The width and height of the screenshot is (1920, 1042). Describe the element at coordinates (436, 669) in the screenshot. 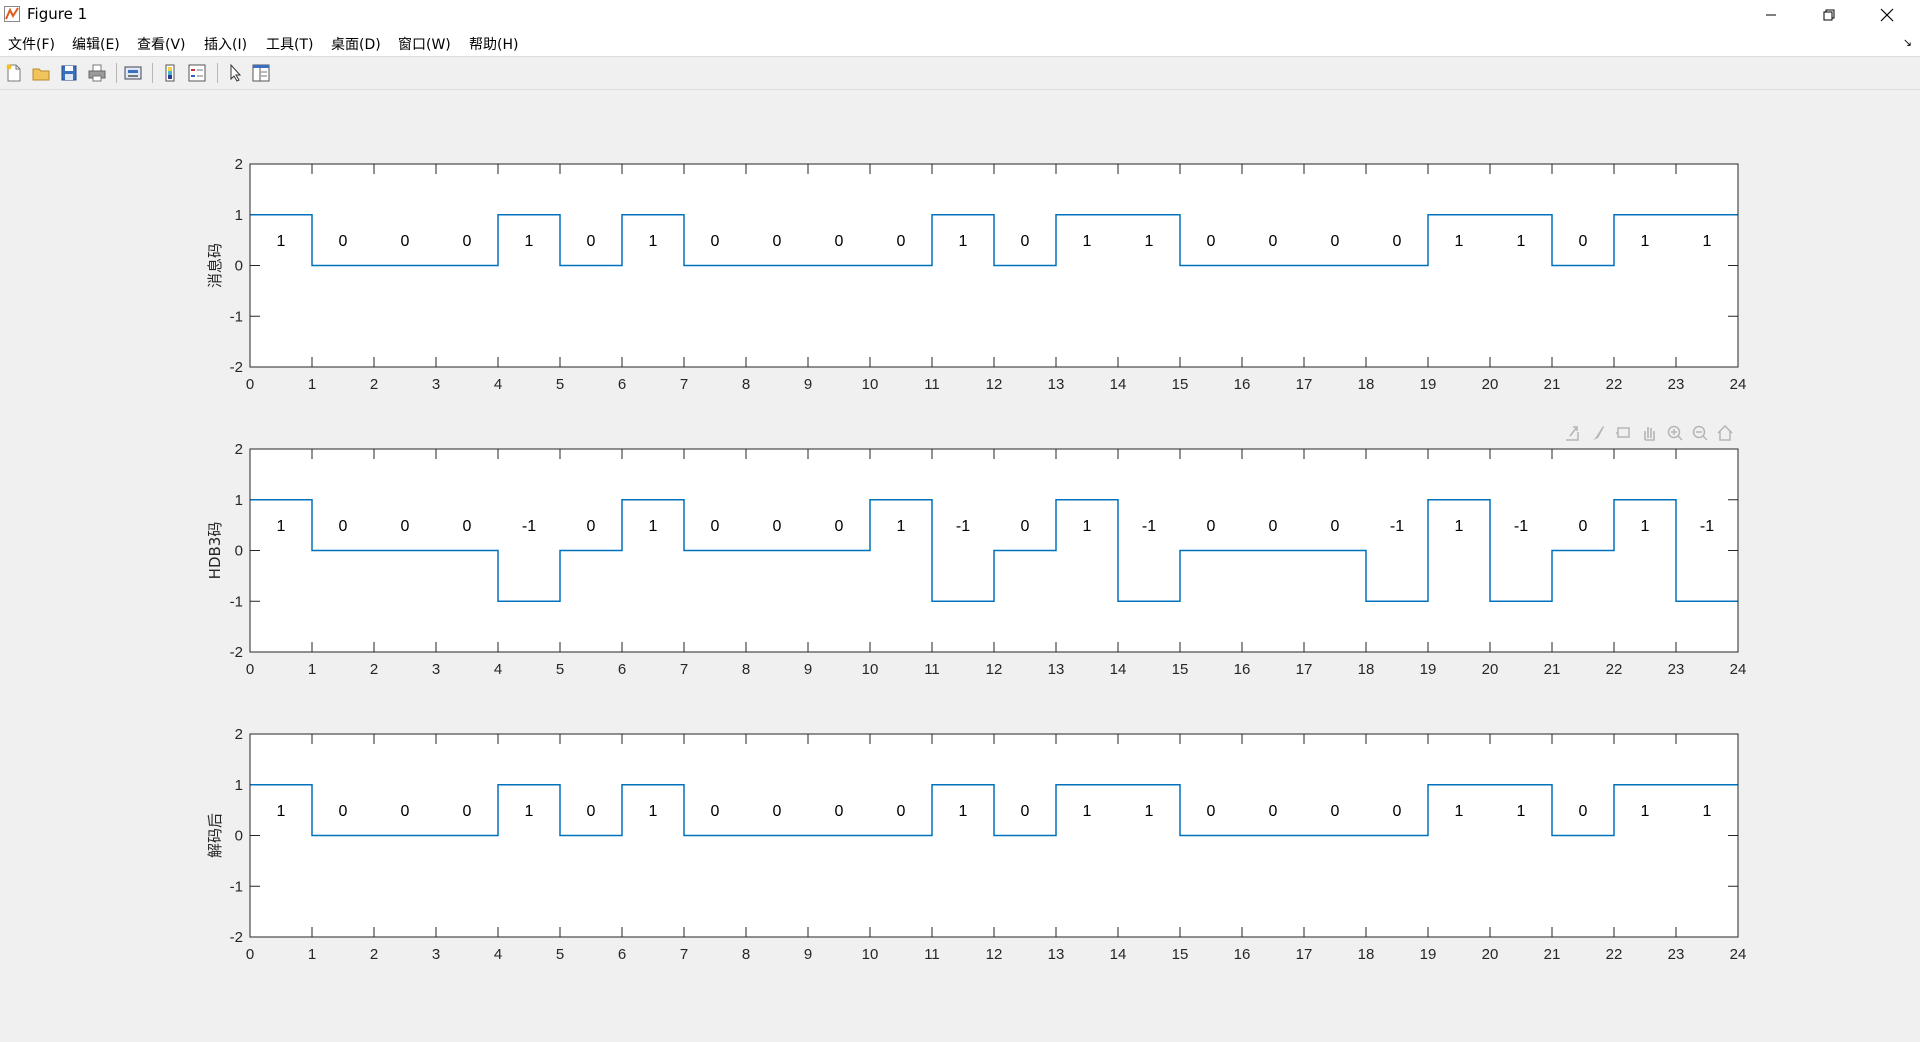

I see `x-tick-label: 3` at that location.